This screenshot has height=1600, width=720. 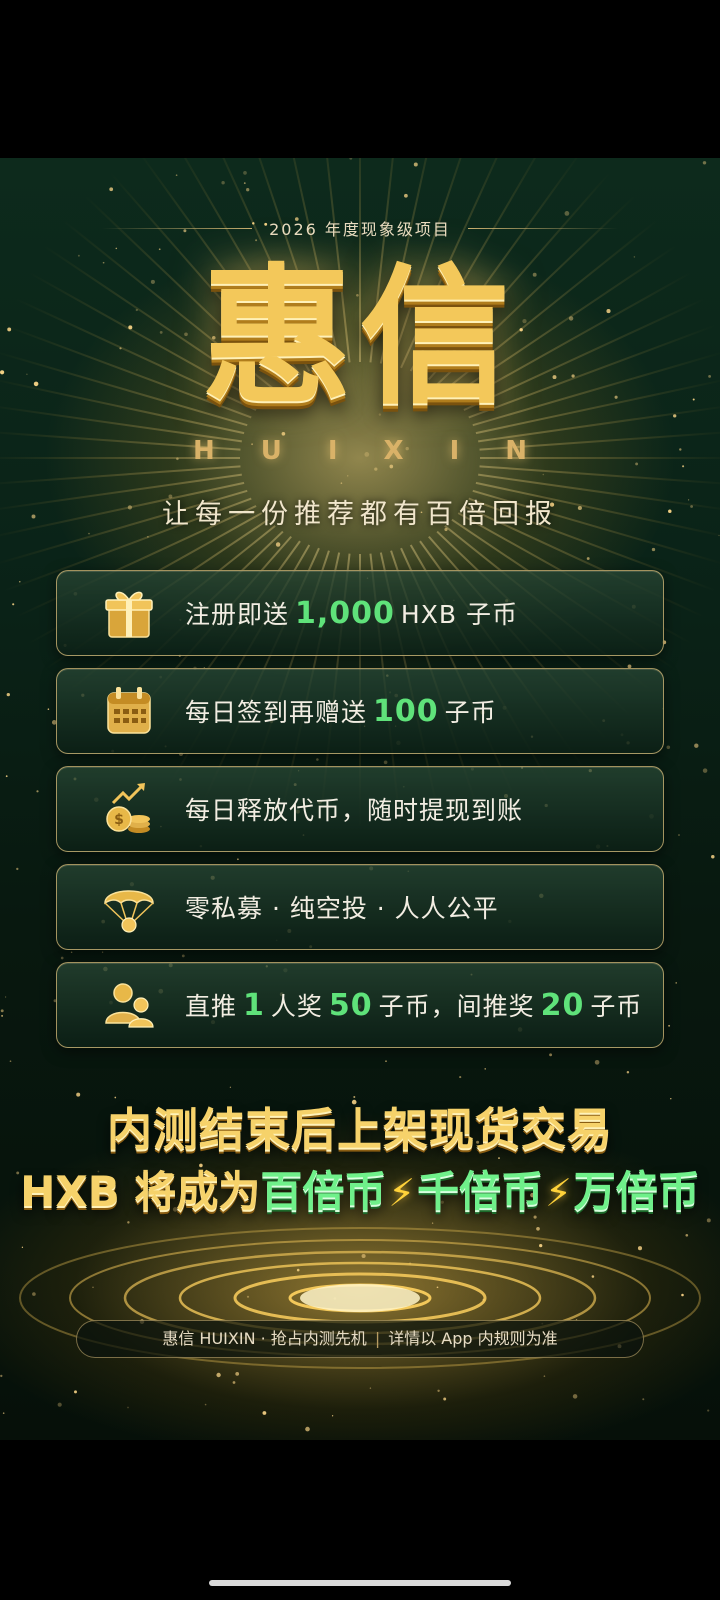 I want to click on feature-text: 每日签到再赠送 100 子币, so click(x=341, y=711).